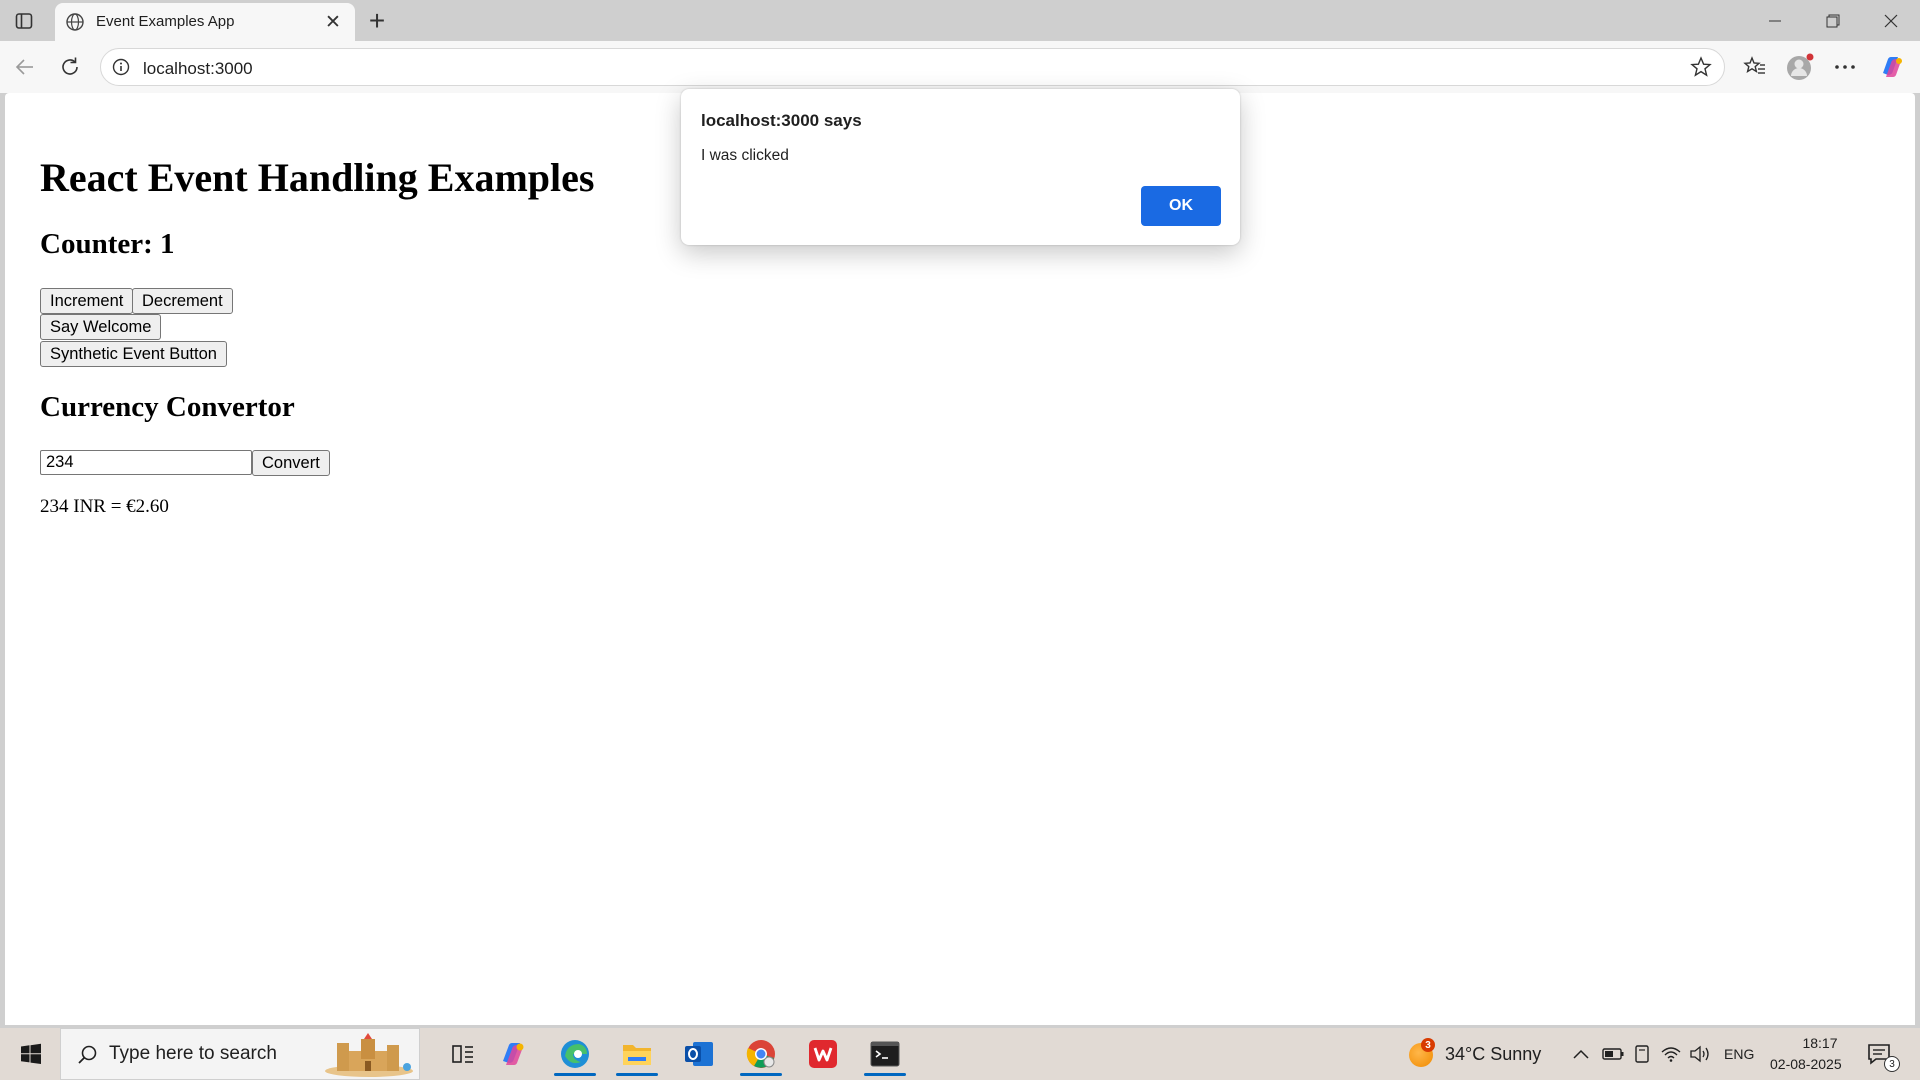 The image size is (1920, 1080). I want to click on hidden-icons-chevron-icon, so click(1581, 1054).